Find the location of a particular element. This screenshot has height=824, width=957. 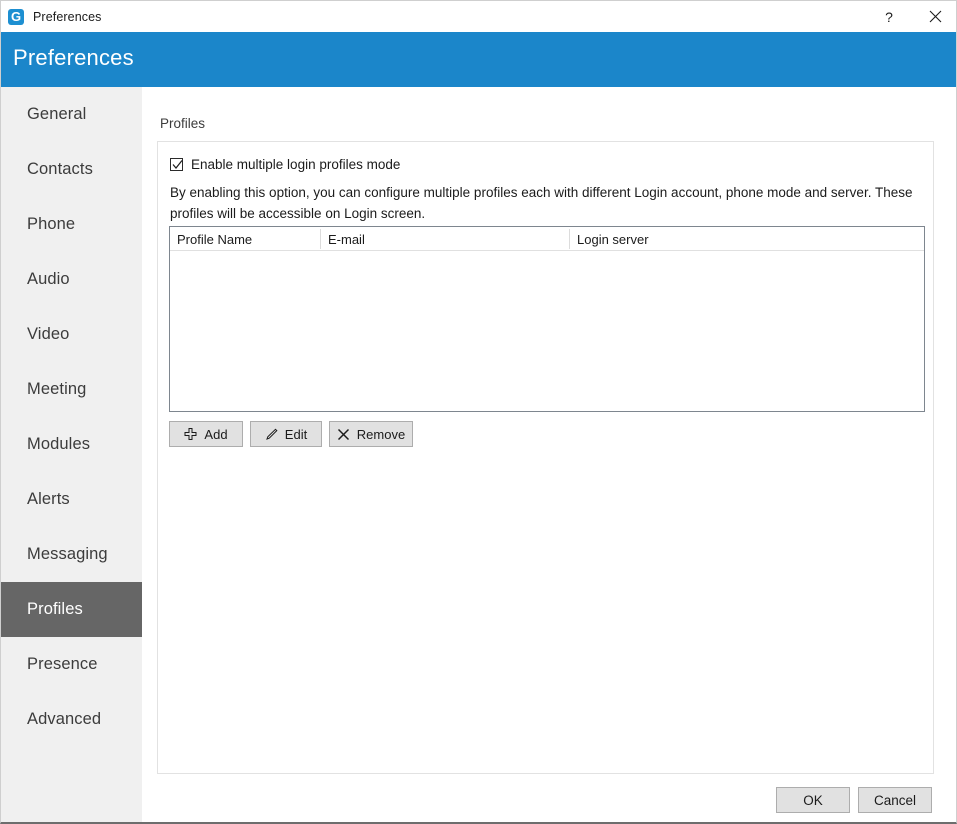

sidebar-item-messaging: Messaging is located at coordinates (71, 554).